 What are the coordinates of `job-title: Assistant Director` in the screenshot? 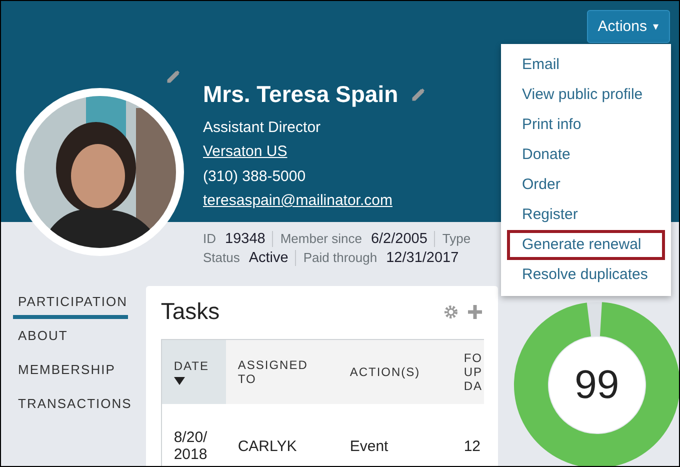 It's located at (262, 127).